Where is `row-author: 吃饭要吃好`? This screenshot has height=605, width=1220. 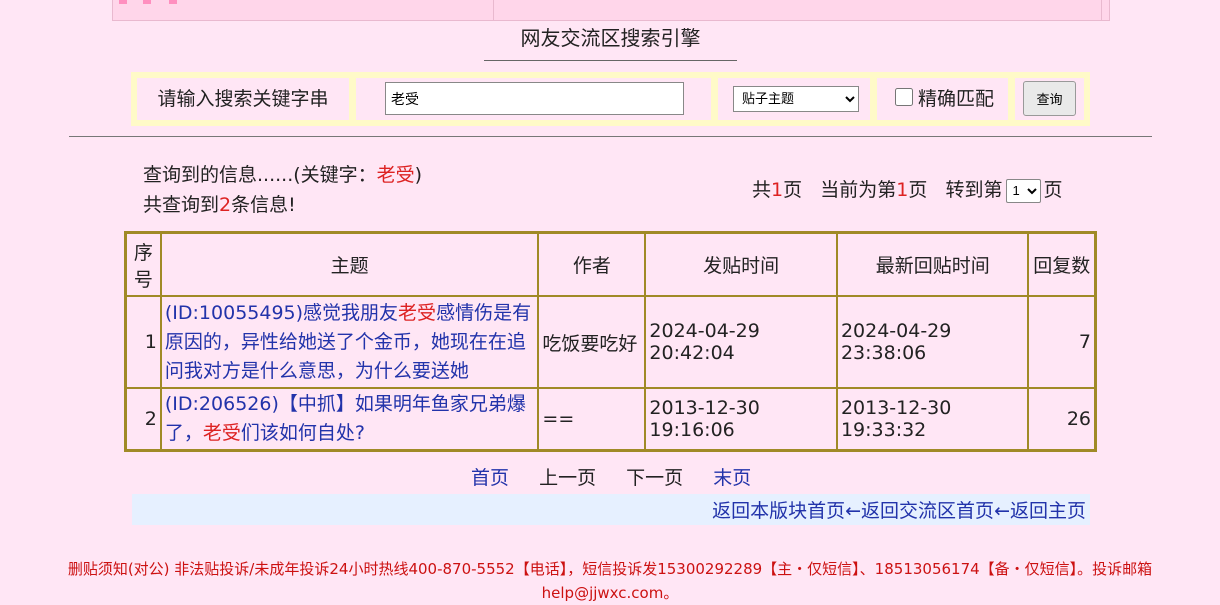 row-author: 吃饭要吃好 is located at coordinates (592, 342).